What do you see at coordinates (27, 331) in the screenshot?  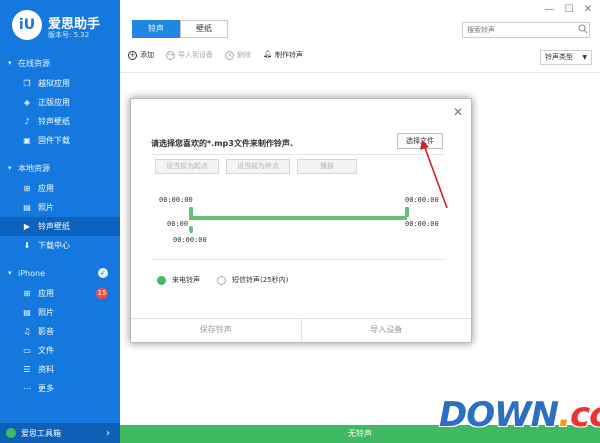 I see `media-icon: ♫` at bounding box center [27, 331].